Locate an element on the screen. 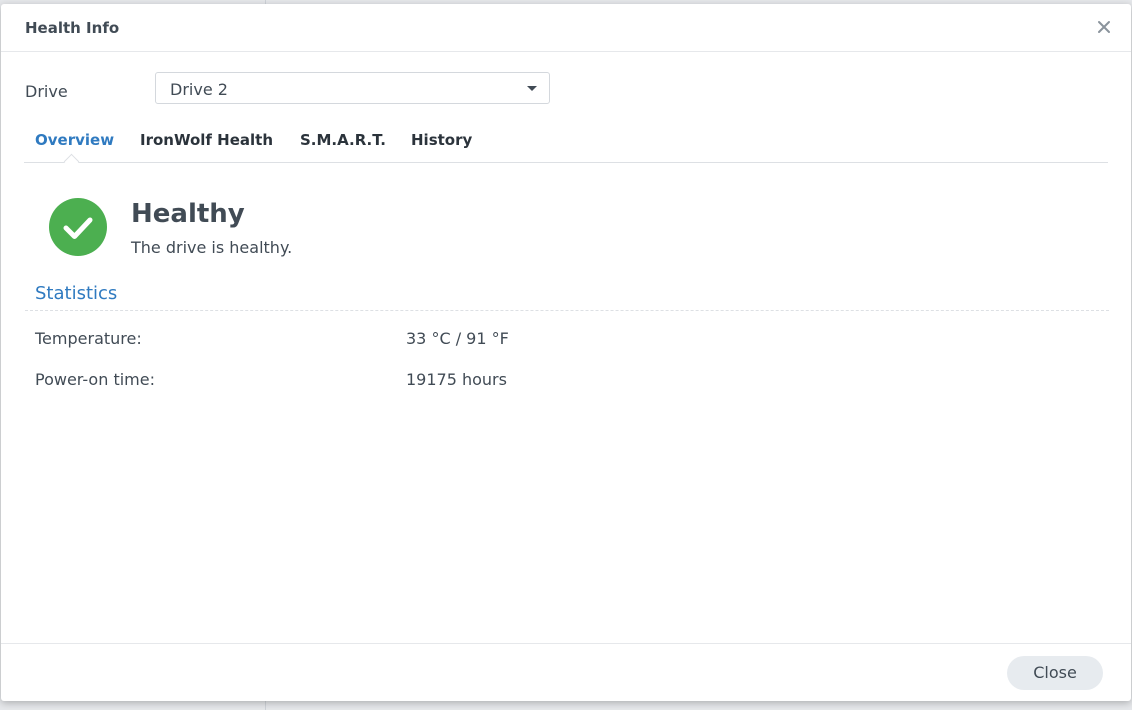 This screenshot has width=1132, height=710. tab-history: History is located at coordinates (441, 140).